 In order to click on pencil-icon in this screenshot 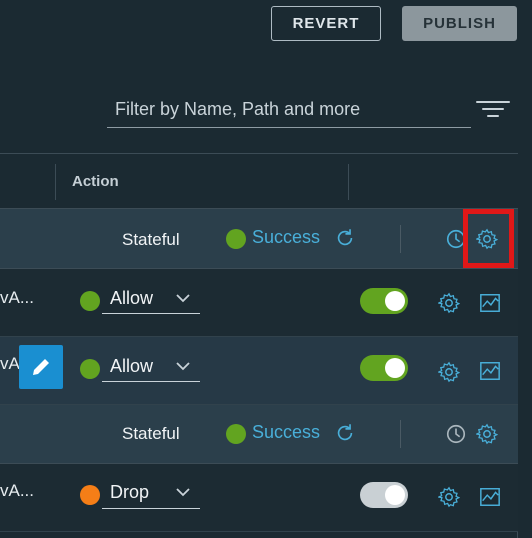, I will do `click(41, 367)`.